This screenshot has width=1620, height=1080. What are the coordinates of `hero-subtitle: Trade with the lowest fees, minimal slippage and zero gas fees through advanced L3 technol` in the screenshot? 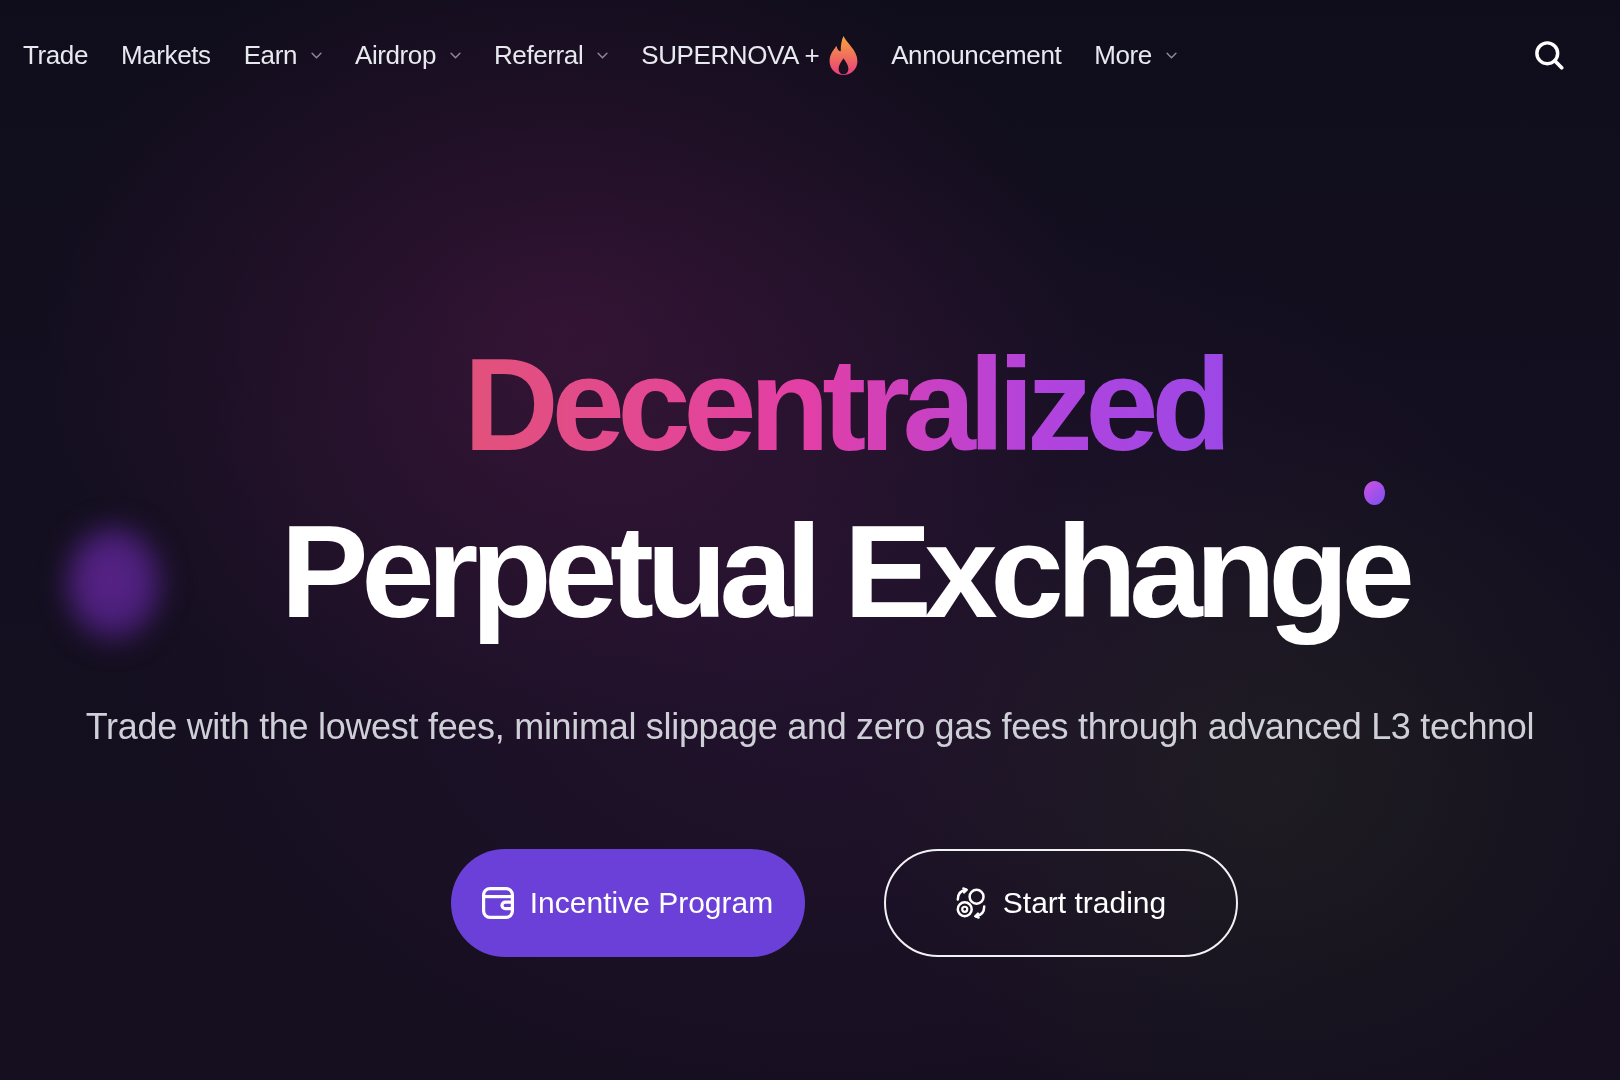 It's located at (810, 727).